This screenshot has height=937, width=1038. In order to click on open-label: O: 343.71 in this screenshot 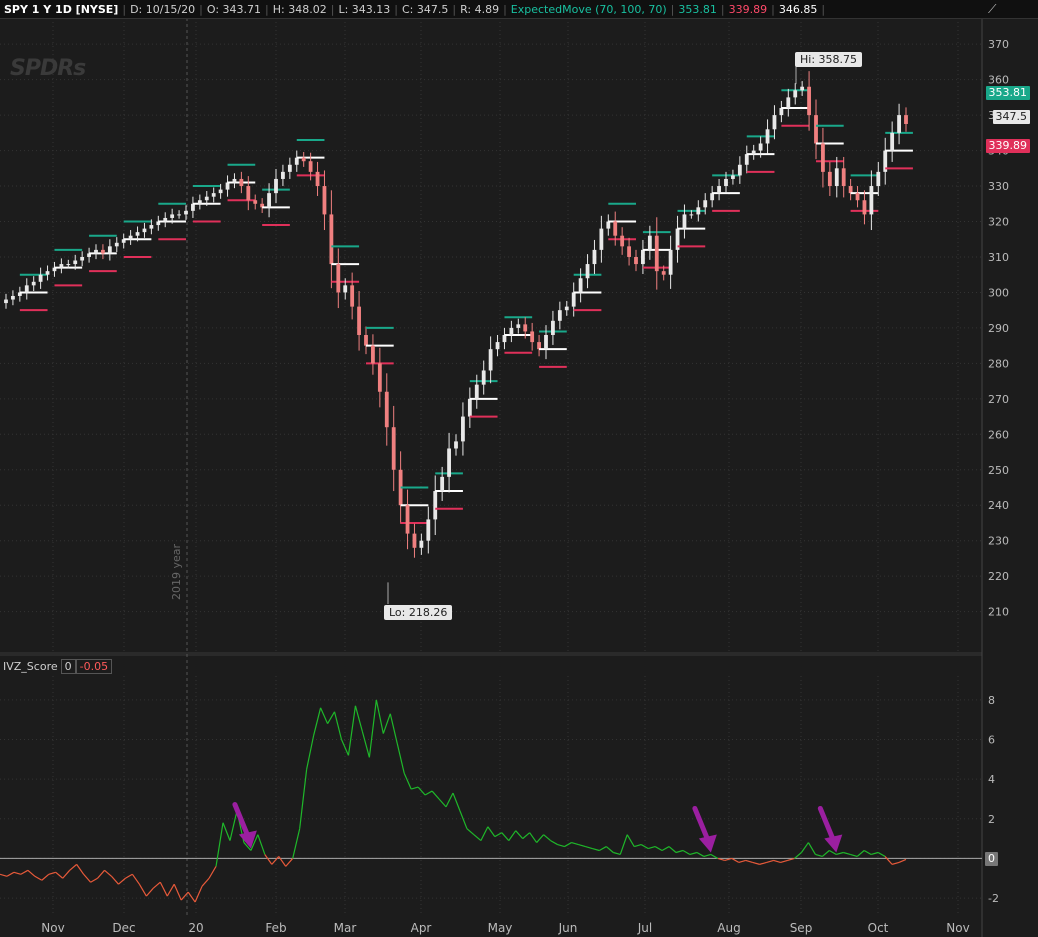, I will do `click(234, 9)`.